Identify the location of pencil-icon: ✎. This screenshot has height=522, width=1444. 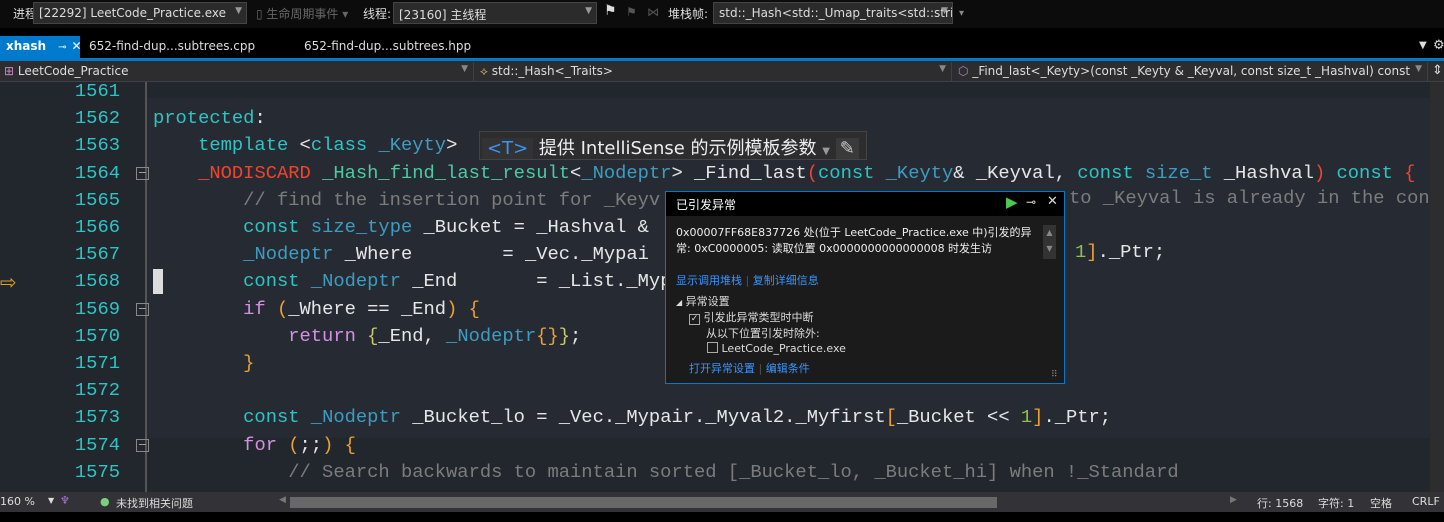
(847, 148).